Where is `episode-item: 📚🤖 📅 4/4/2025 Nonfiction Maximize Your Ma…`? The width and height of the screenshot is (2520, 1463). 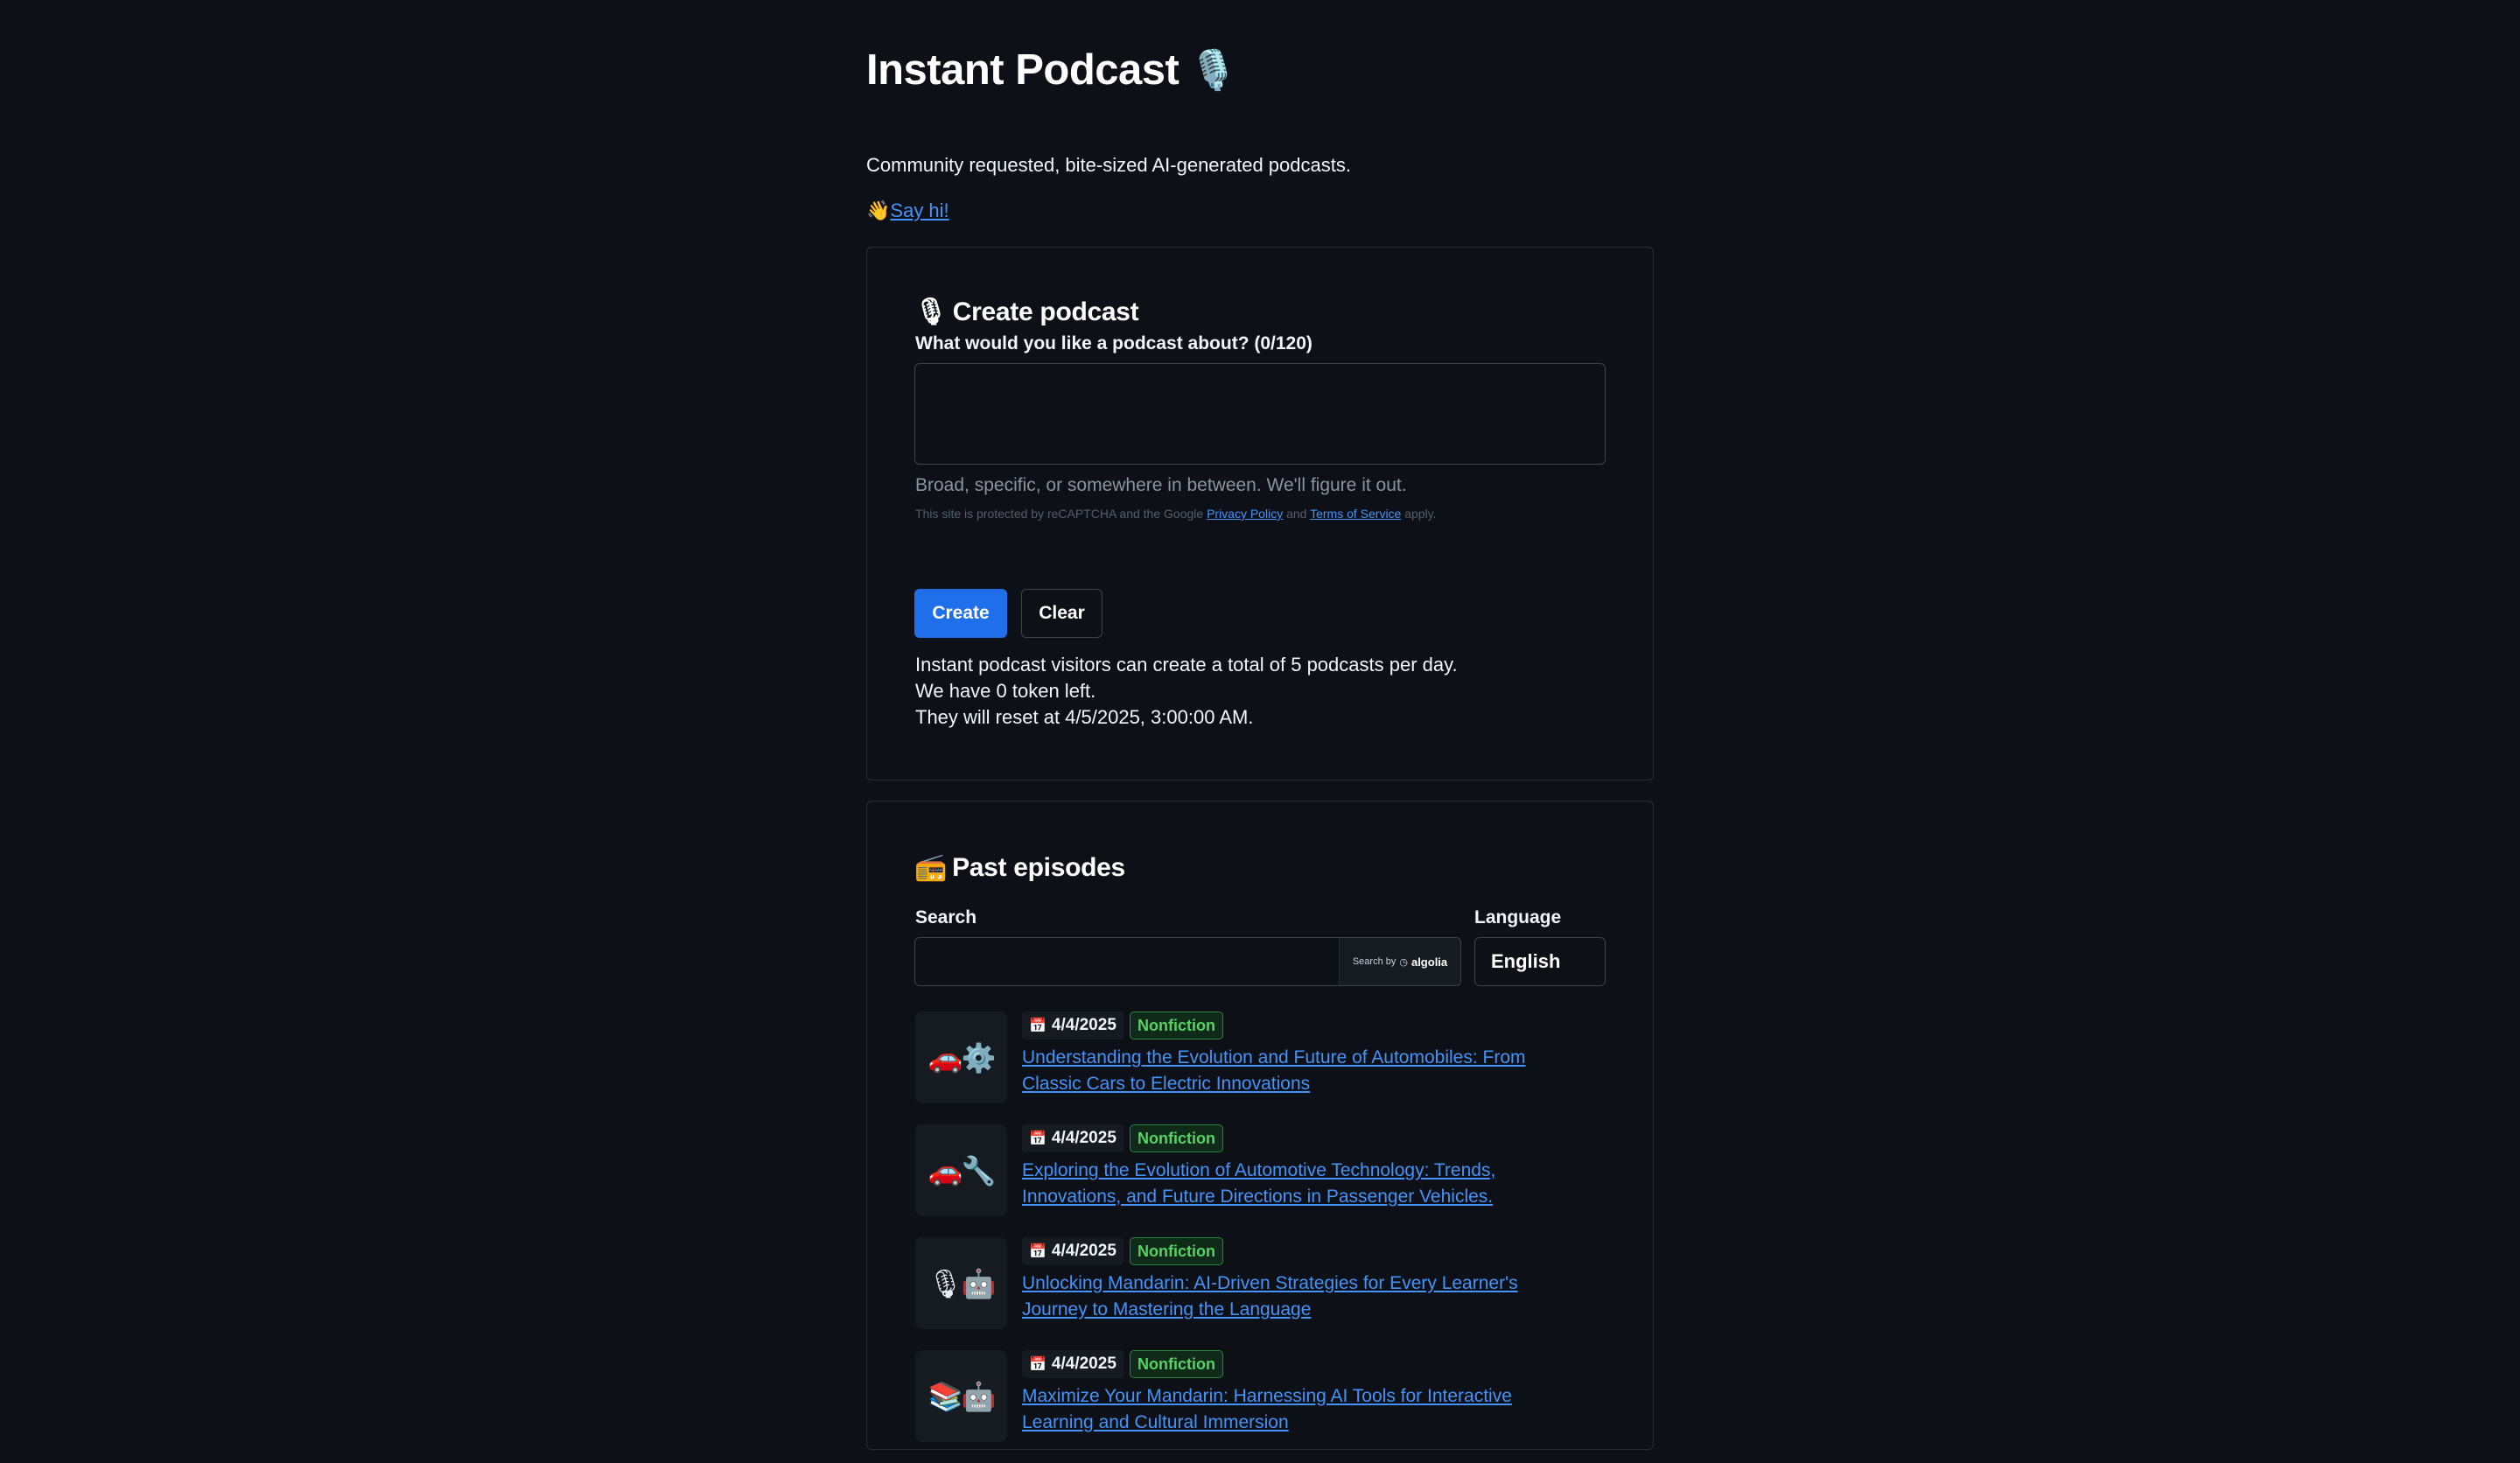 episode-item: 📚🤖 📅 4/4/2025 Nonfiction Maximize Your Ma… is located at coordinates (1260, 1406).